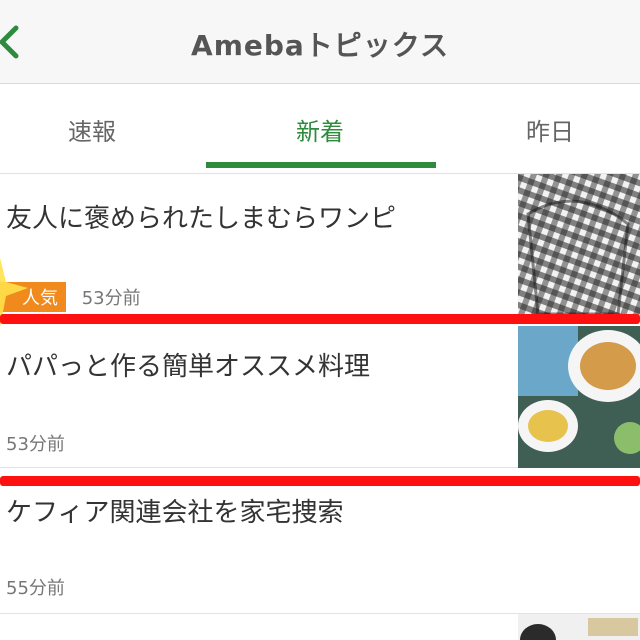 The image size is (640, 640). What do you see at coordinates (320, 627) in the screenshot?
I see `list-item` at bounding box center [320, 627].